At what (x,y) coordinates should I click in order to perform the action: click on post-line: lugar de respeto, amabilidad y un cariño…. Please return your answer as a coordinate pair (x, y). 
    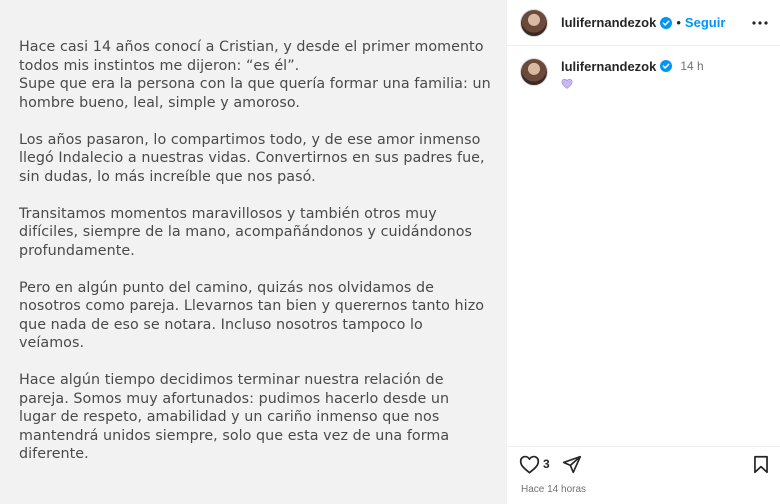
    Looking at the image, I should click on (229, 417).